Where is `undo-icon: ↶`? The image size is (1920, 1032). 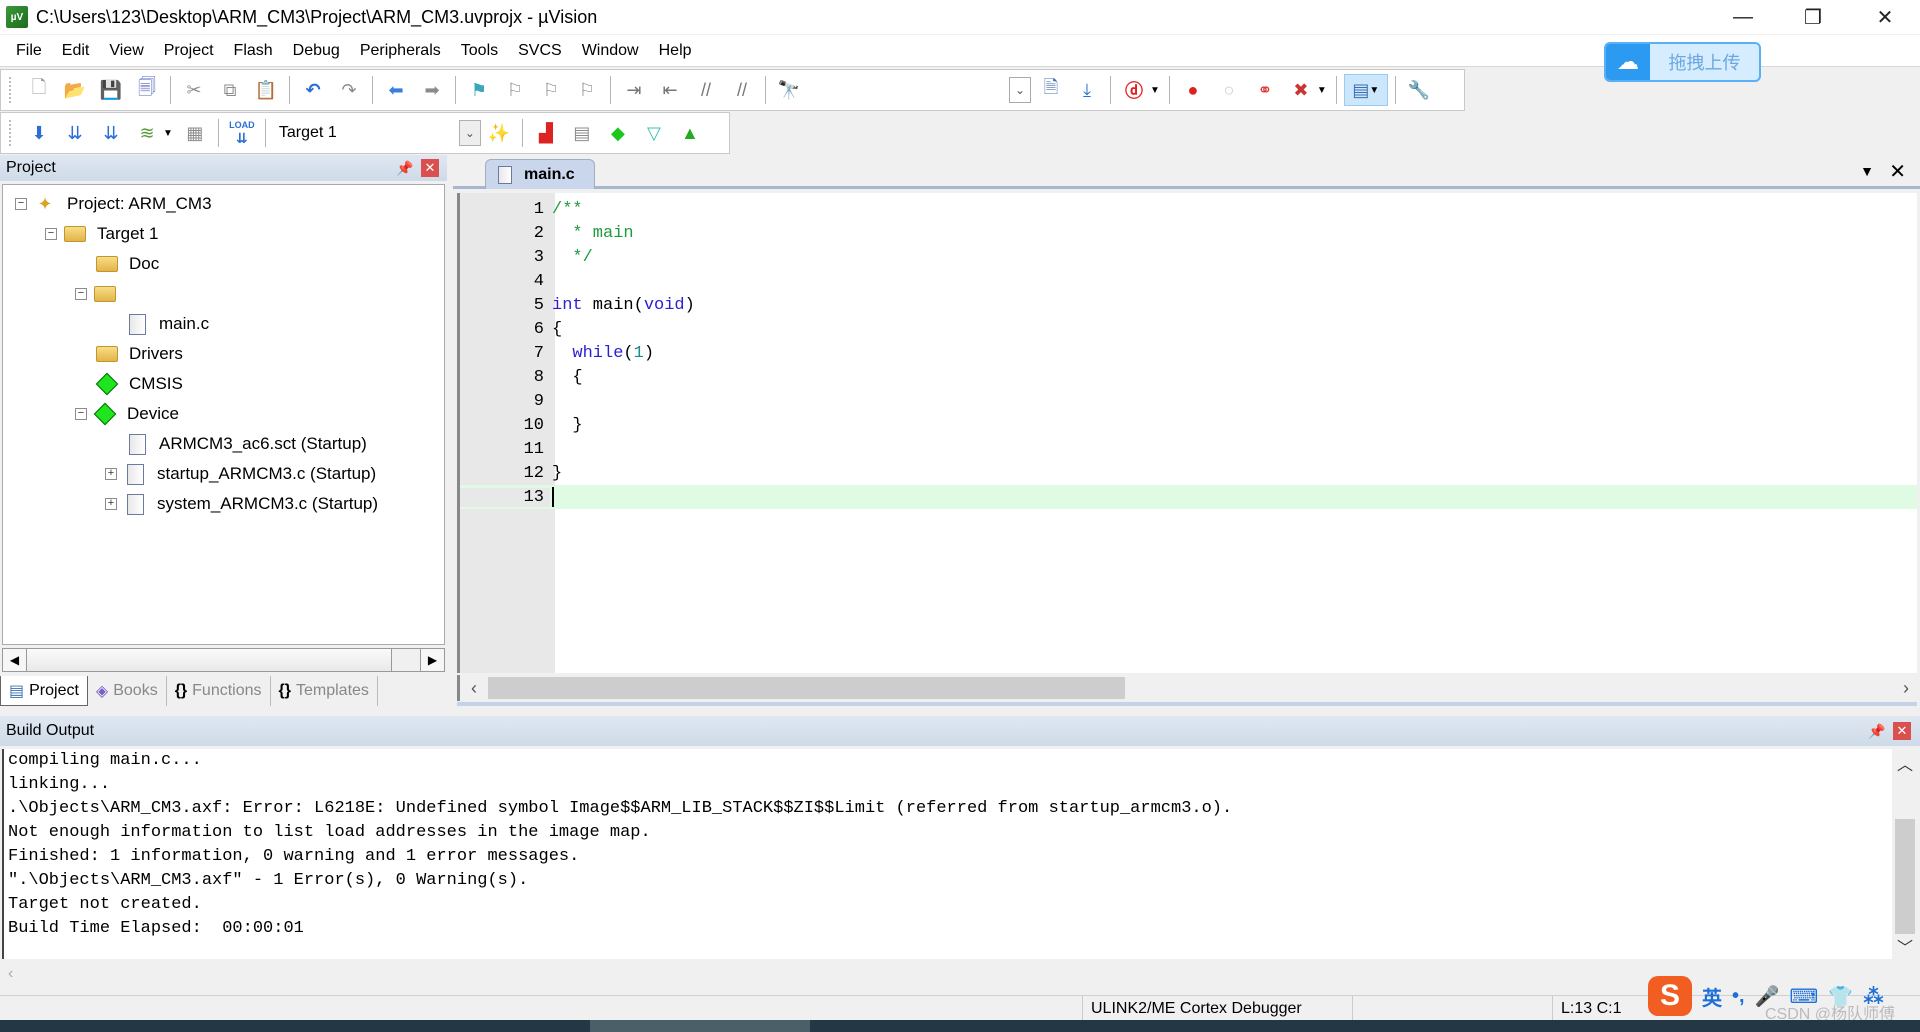
undo-icon: ↶ is located at coordinates (313, 90).